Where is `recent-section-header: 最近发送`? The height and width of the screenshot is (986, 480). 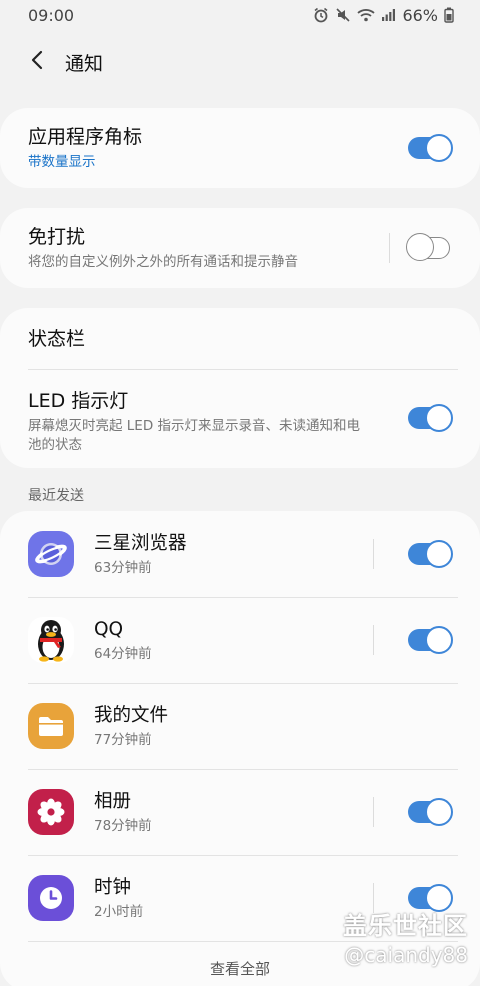 recent-section-header: 最近发送 is located at coordinates (56, 496).